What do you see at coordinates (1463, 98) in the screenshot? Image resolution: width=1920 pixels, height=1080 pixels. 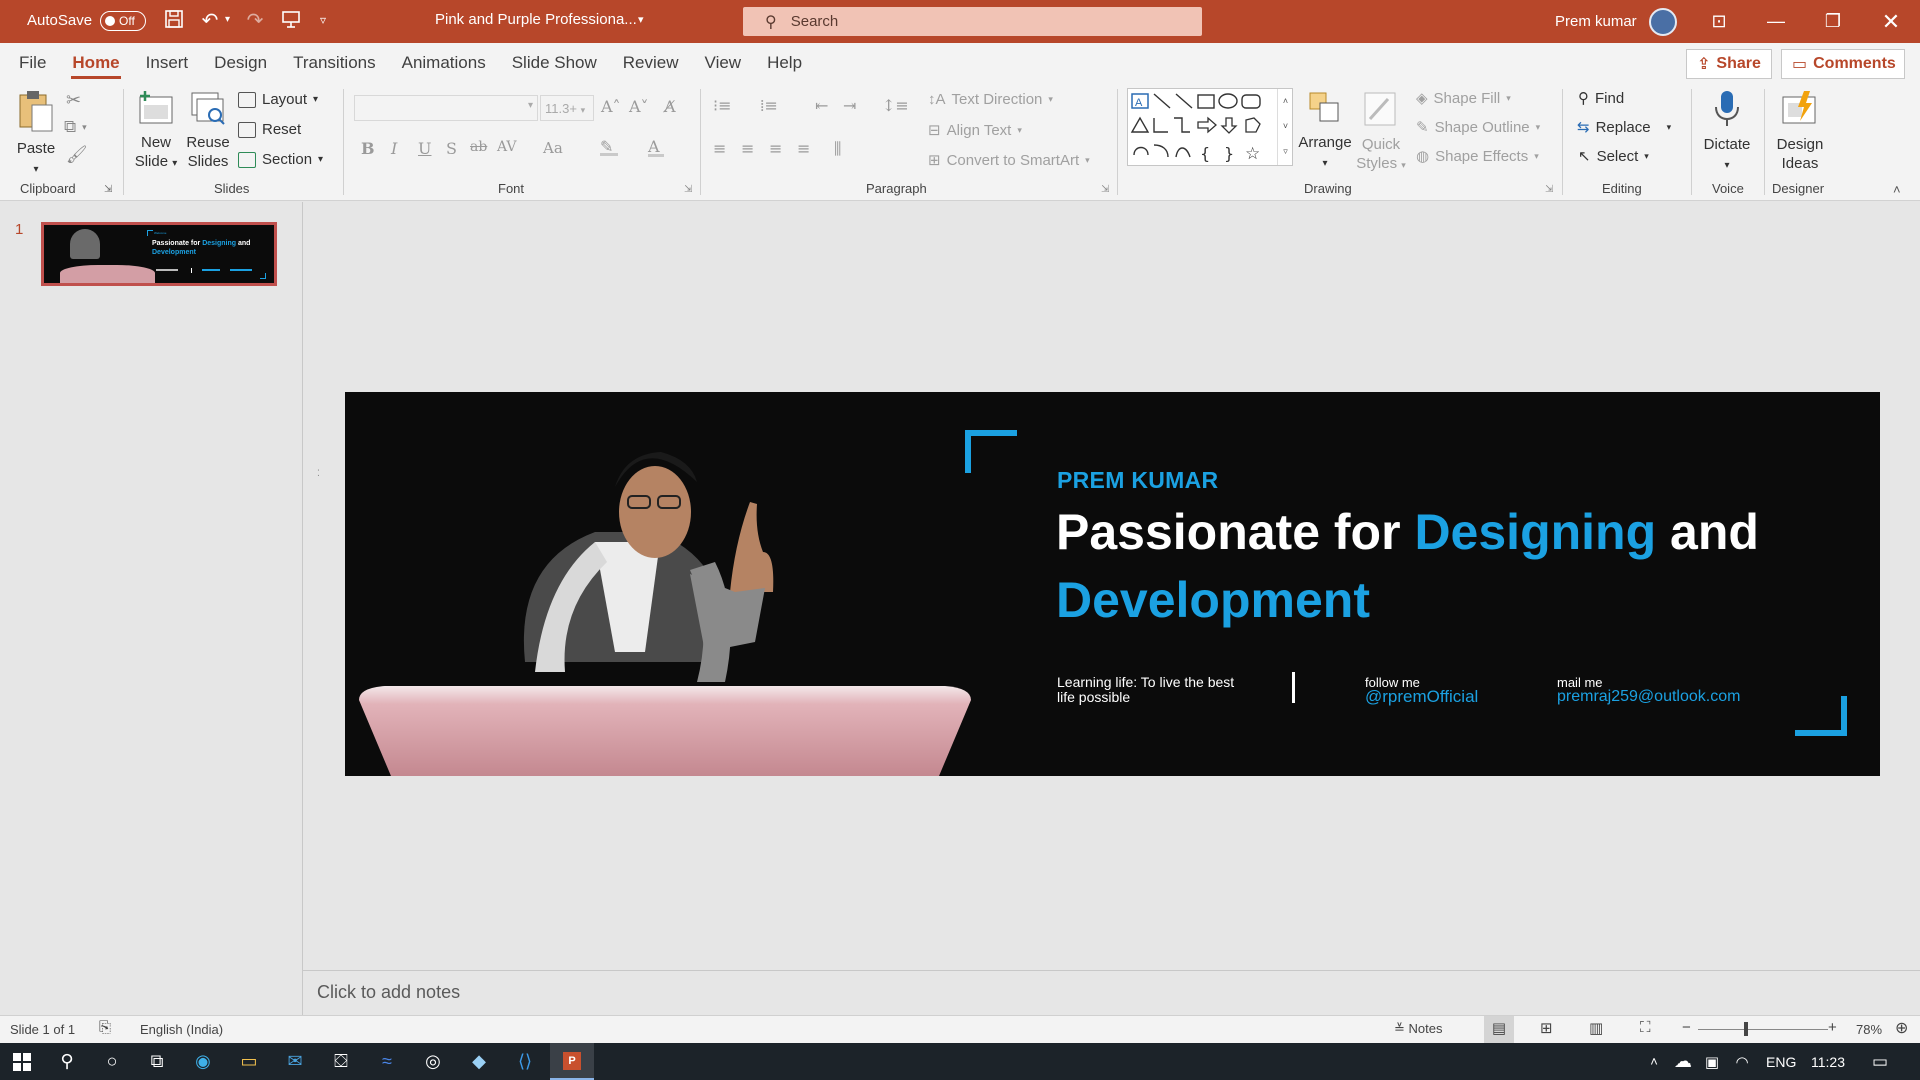 I see `shape-fill-button: ◈ Shape Fill ▾` at bounding box center [1463, 98].